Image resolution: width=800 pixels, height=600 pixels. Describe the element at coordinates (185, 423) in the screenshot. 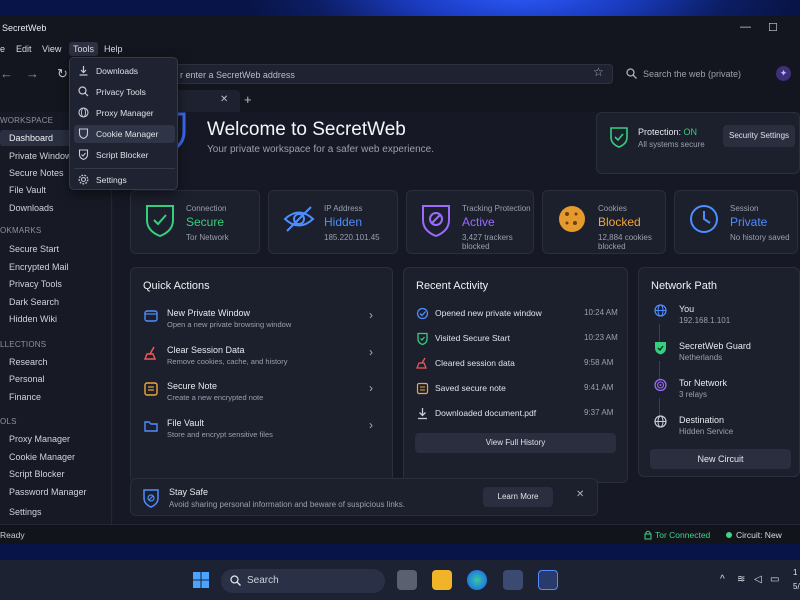

I see `quick-action-name: File Vault` at that location.